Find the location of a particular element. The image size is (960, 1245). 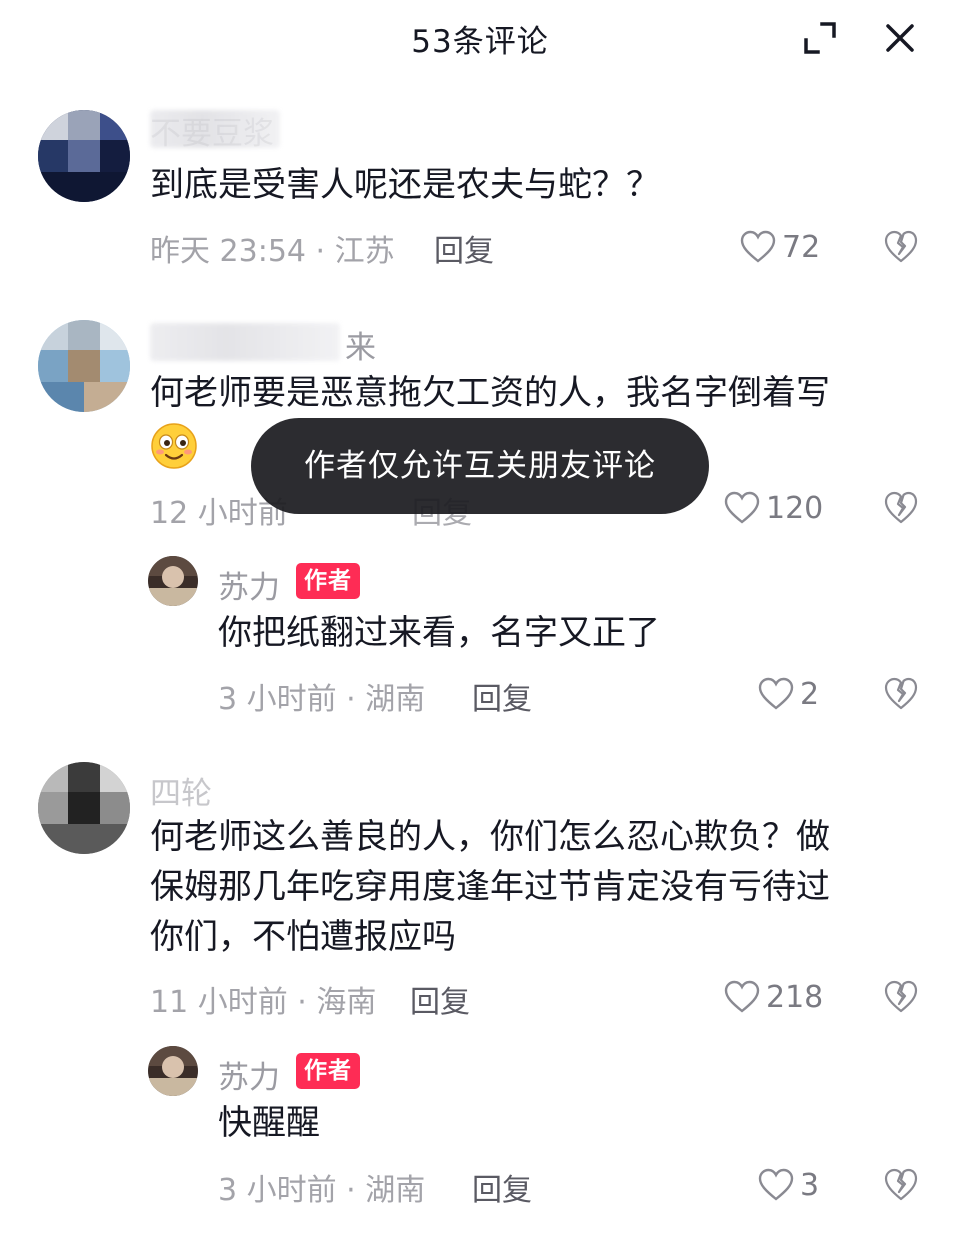

like-button: 218 is located at coordinates (773, 997).